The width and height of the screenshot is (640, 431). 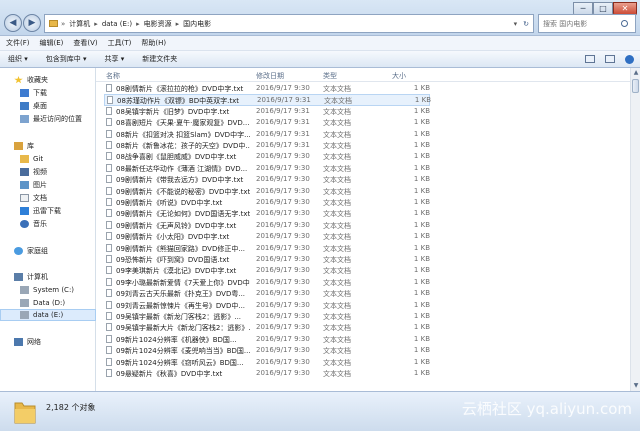 What do you see at coordinates (48, 159) in the screenshot?
I see `sidebar-item-git: Git` at bounding box center [48, 159].